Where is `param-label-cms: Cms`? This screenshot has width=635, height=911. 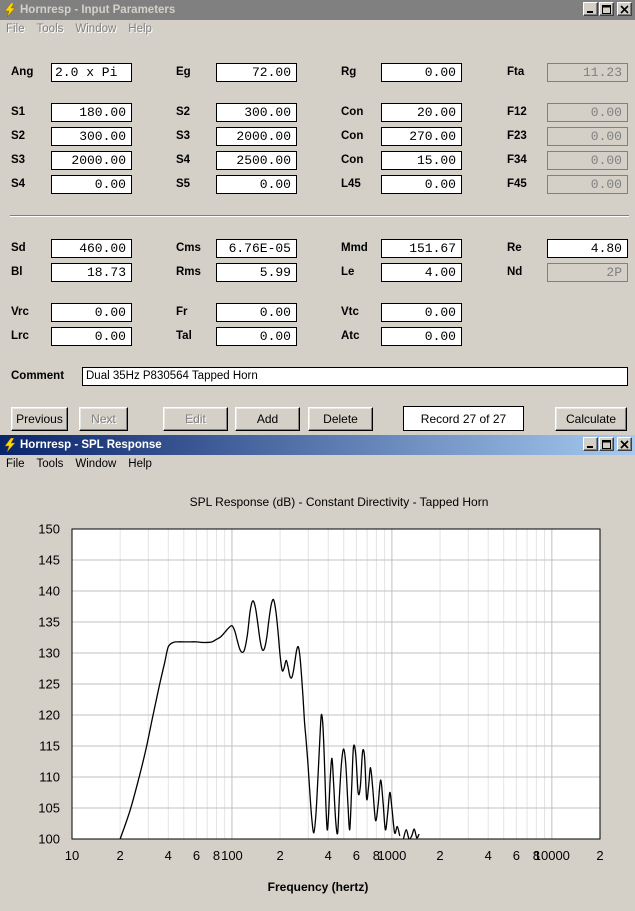 param-label-cms: Cms is located at coordinates (188, 248).